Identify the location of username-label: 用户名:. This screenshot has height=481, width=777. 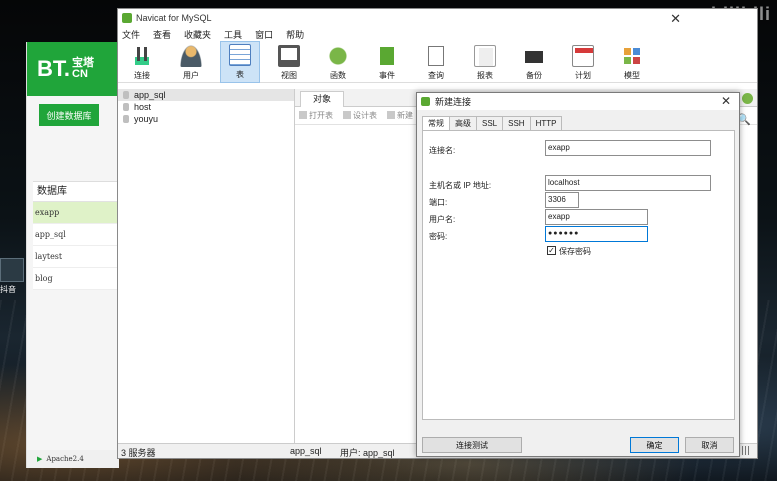
(442, 219).